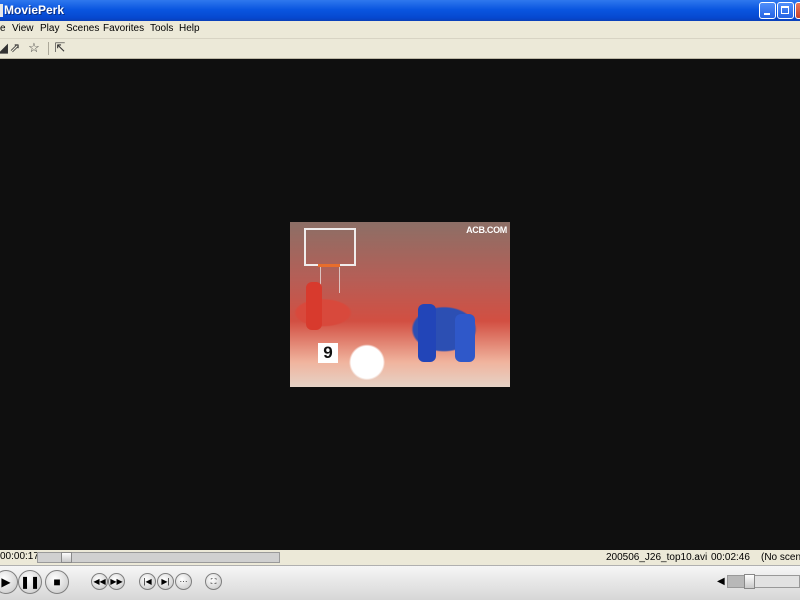  I want to click on basketball-net, so click(330, 280).